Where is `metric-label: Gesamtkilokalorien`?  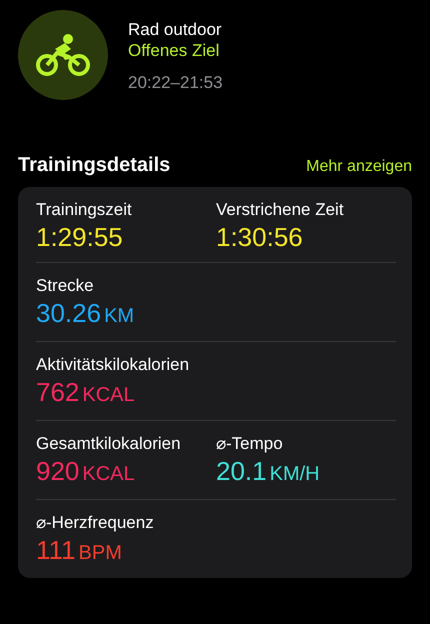
metric-label: Gesamtkilokalorien is located at coordinates (109, 444).